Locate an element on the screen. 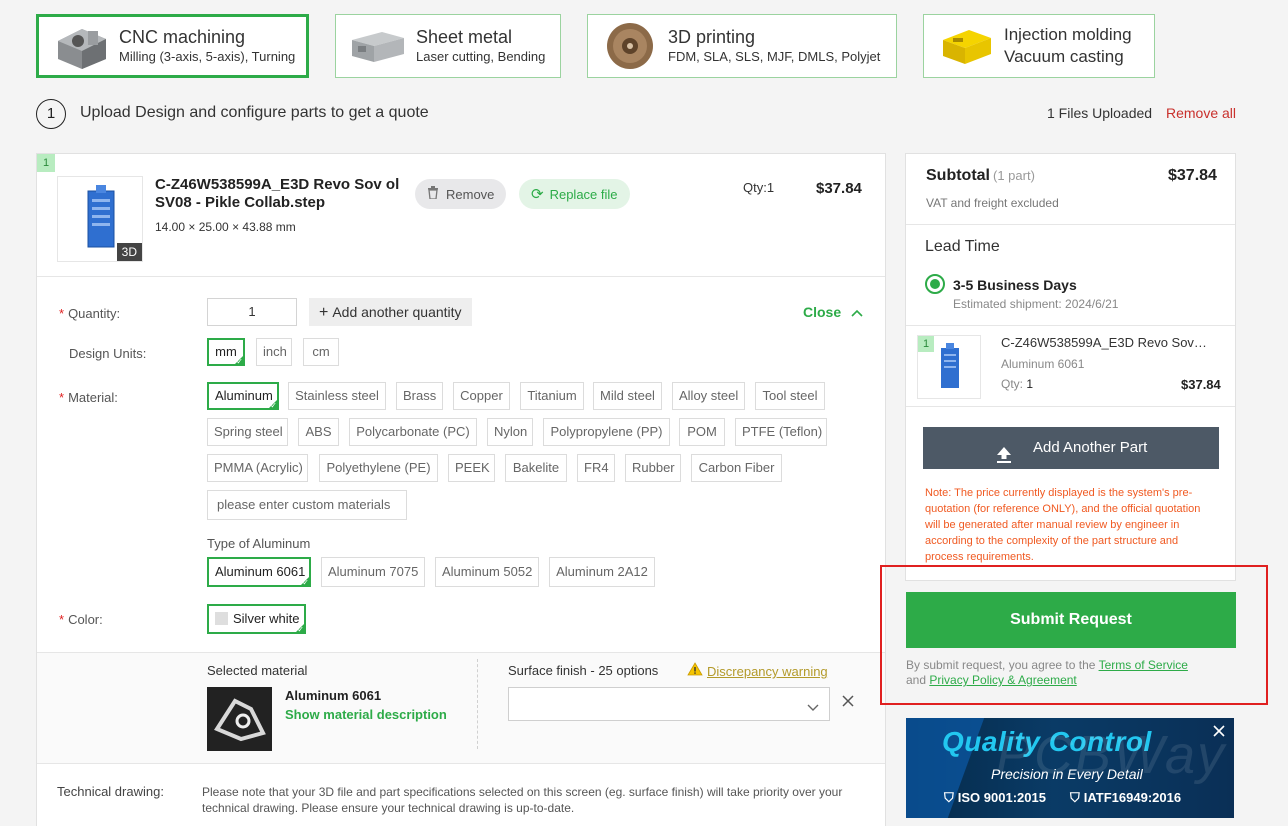 Image resolution: width=1288 pixels, height=826 pixels. tab-subtitle: Laser cutting, Bending is located at coordinates (481, 56).